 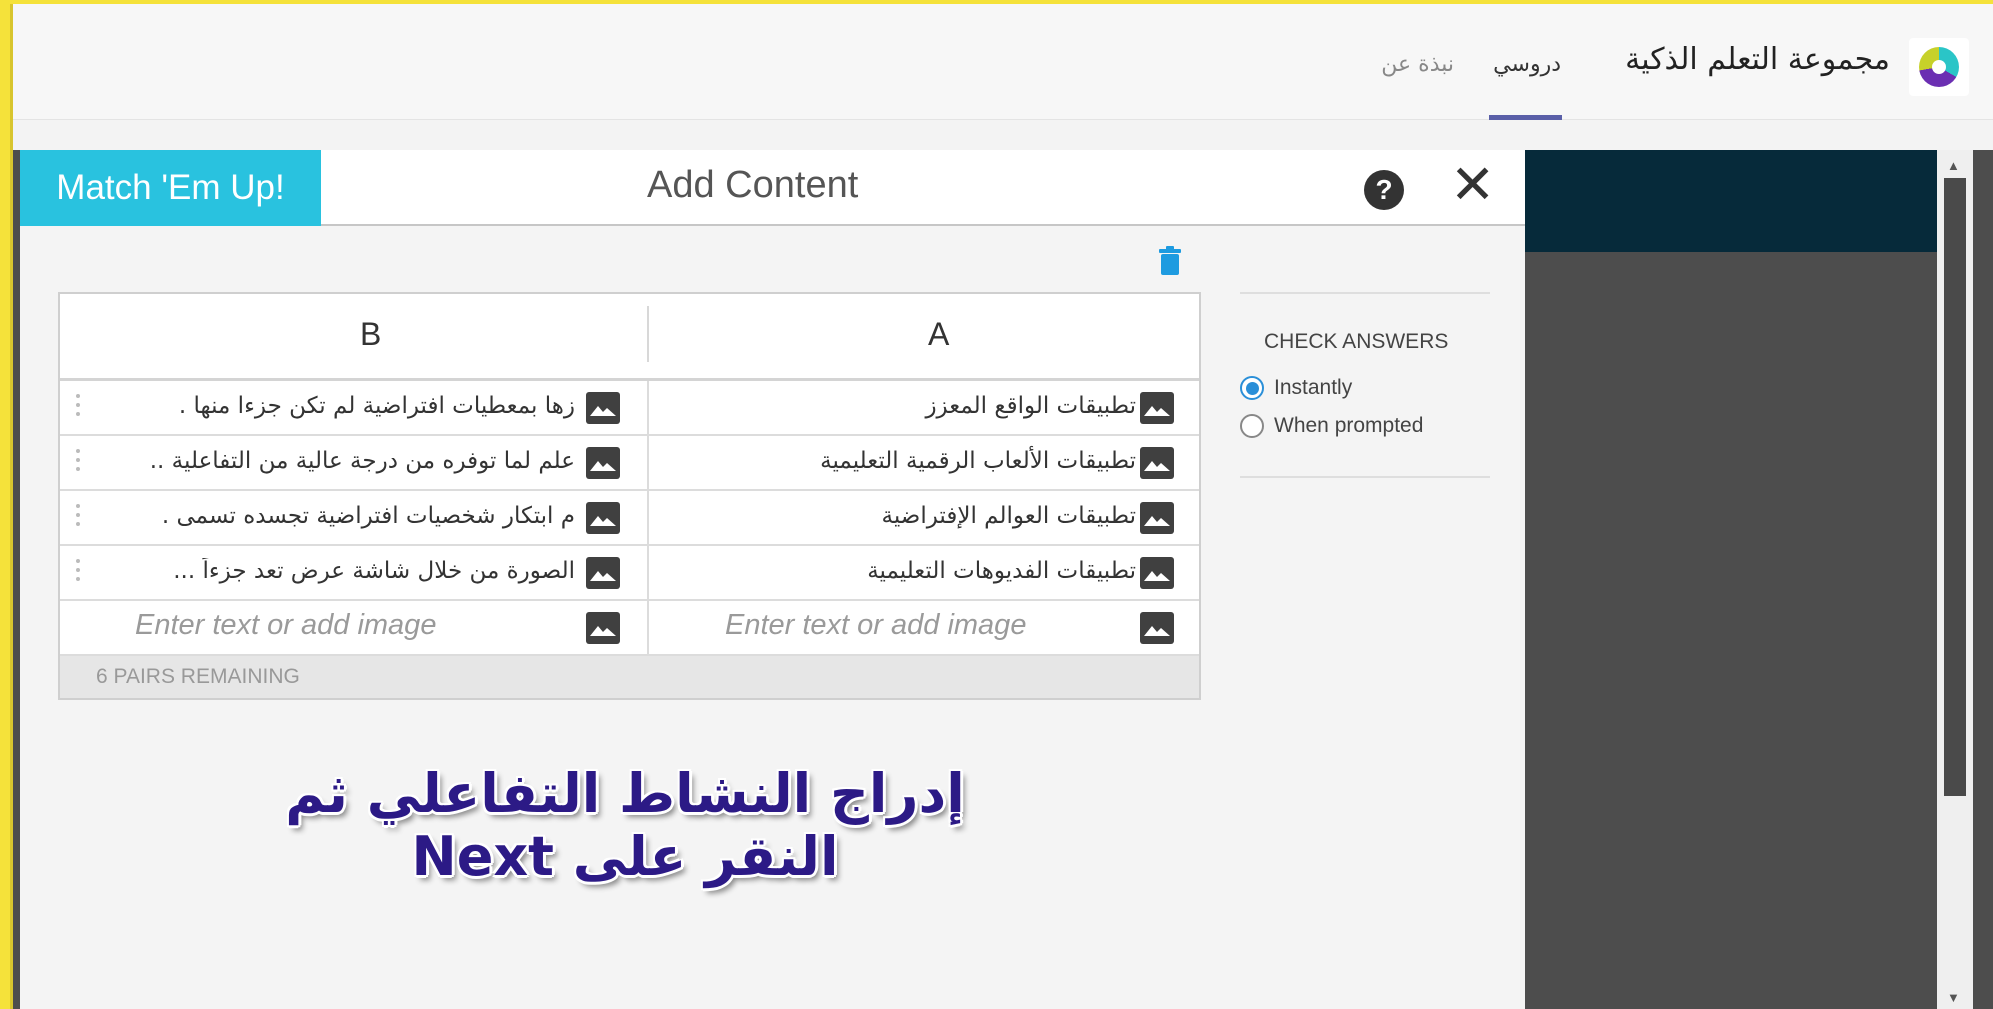 I want to click on cell-a-text: تطبيقات الواقع المعزز, so click(x=931, y=406).